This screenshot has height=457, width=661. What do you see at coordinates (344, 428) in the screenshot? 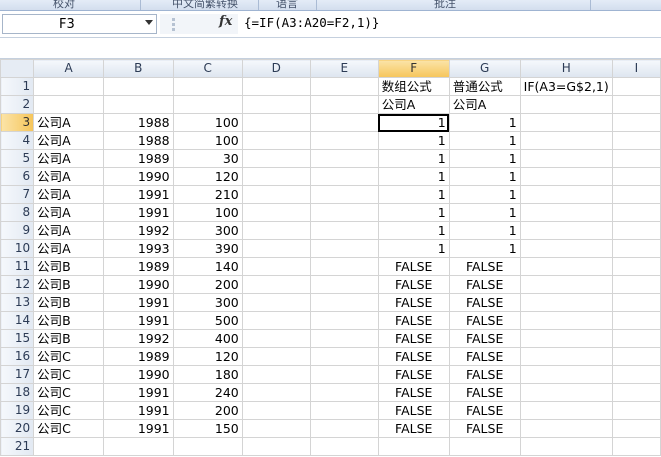
I see `cell-e20` at bounding box center [344, 428].